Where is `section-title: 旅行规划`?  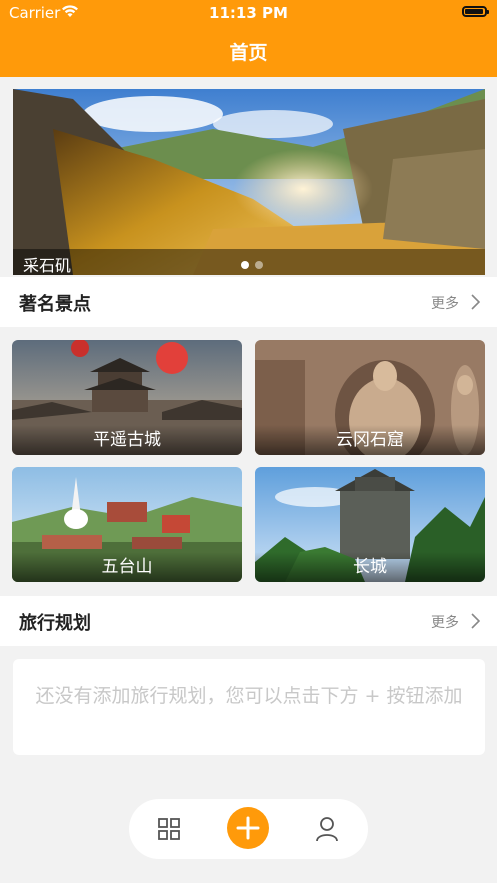 section-title: 旅行规划 is located at coordinates (55, 623).